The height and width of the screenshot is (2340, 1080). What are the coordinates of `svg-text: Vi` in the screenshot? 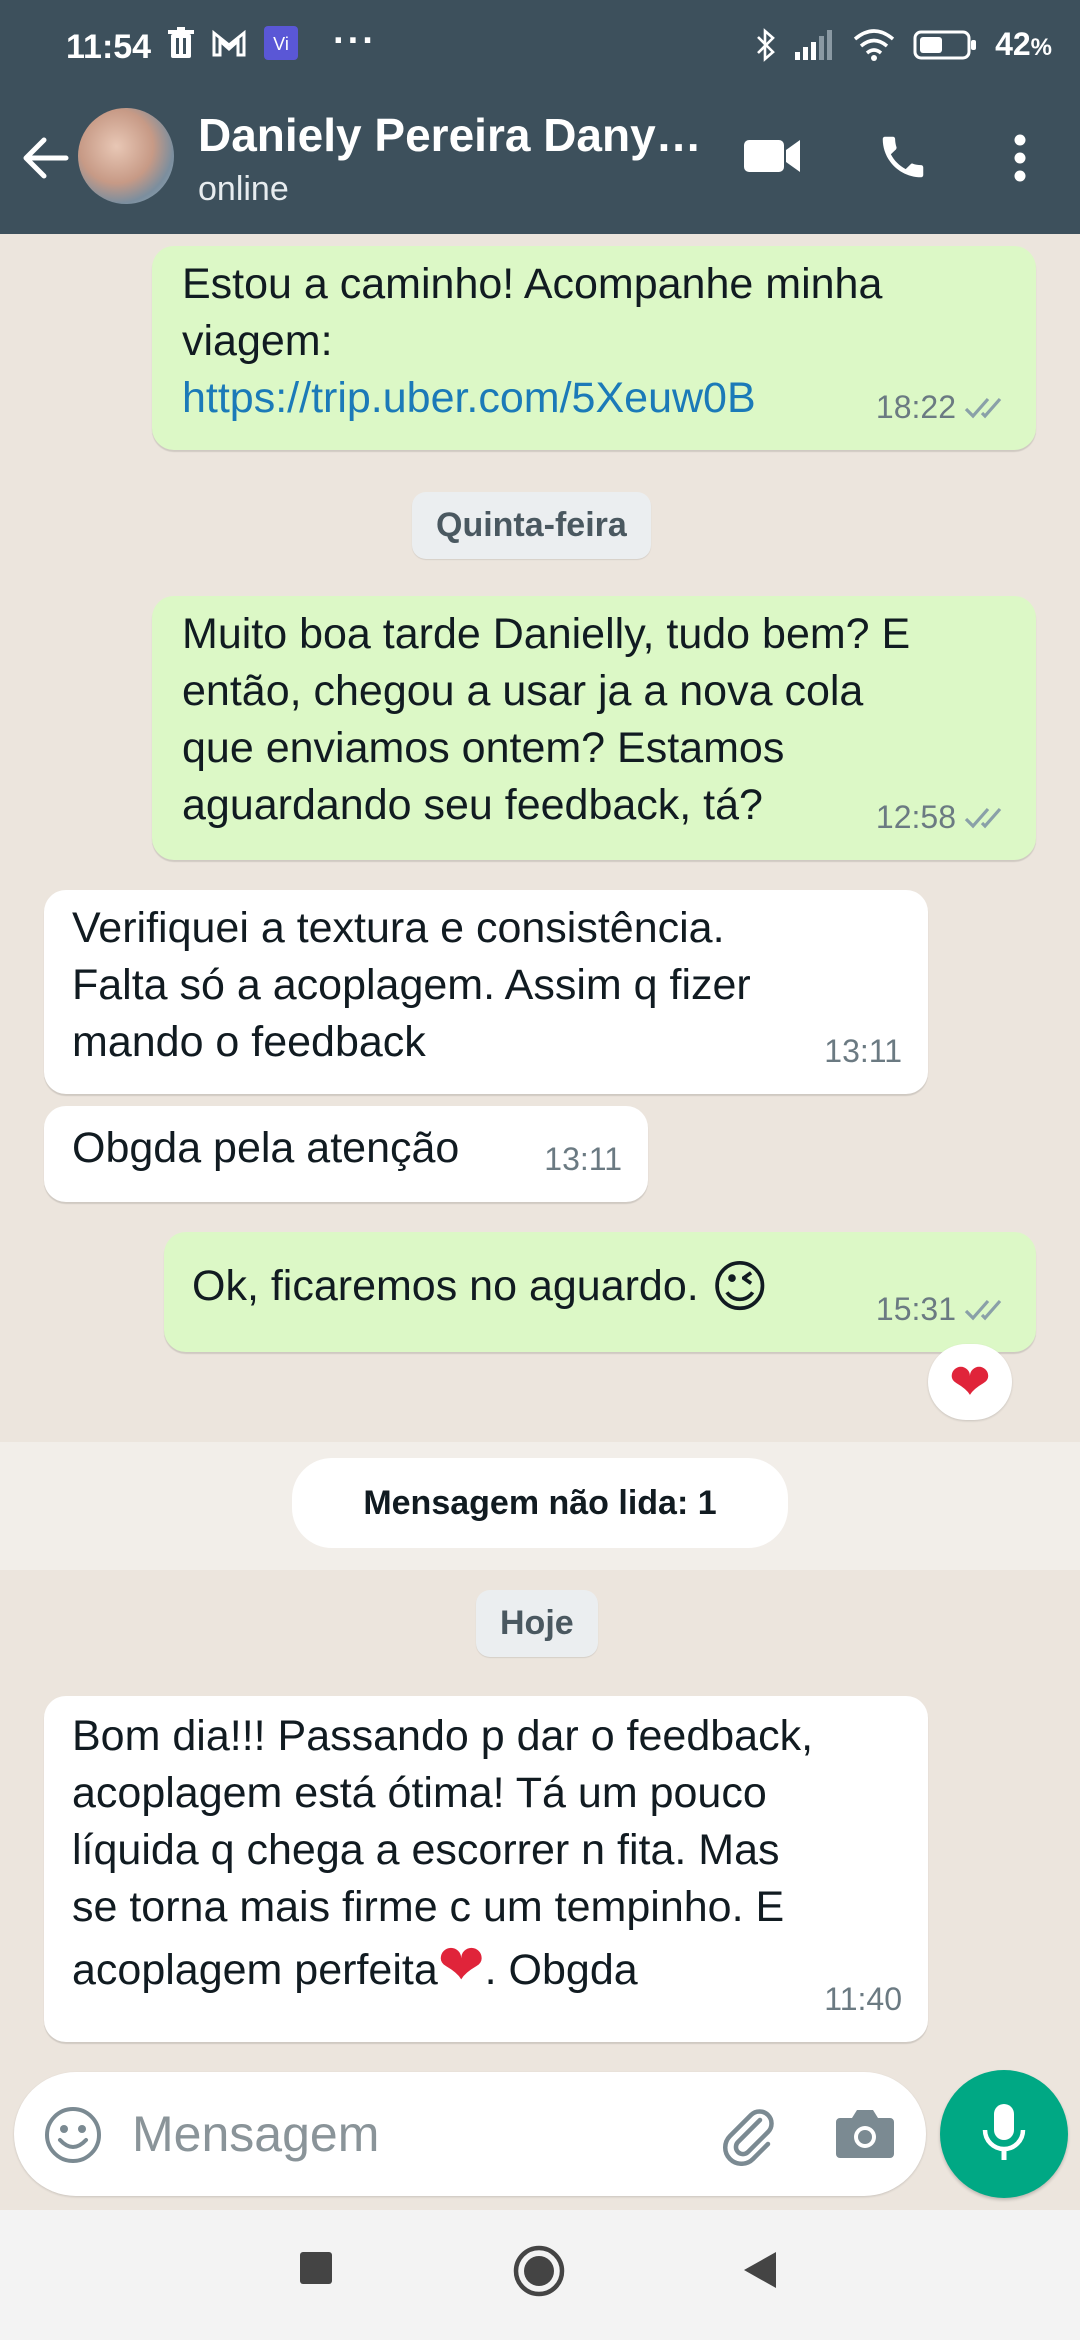 It's located at (281, 44).